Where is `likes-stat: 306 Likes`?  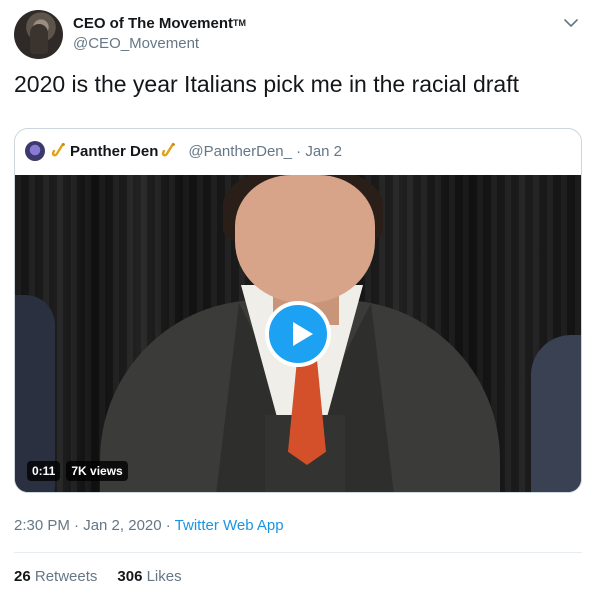 likes-stat: 306 Likes is located at coordinates (149, 576).